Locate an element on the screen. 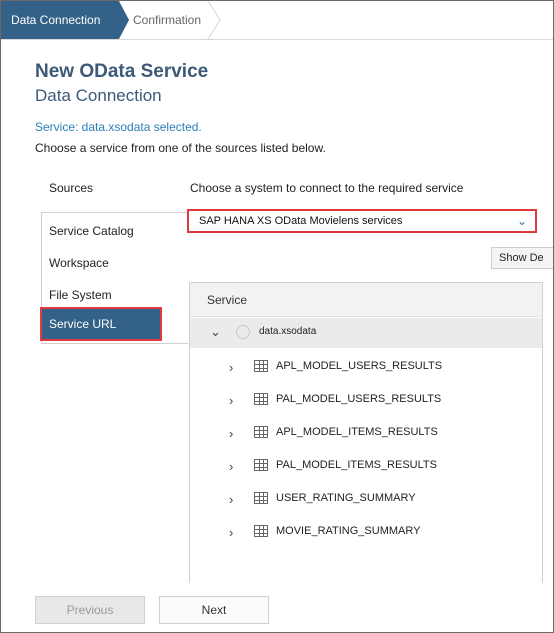  step-data-connection: Data Connection is located at coordinates (60, 20).